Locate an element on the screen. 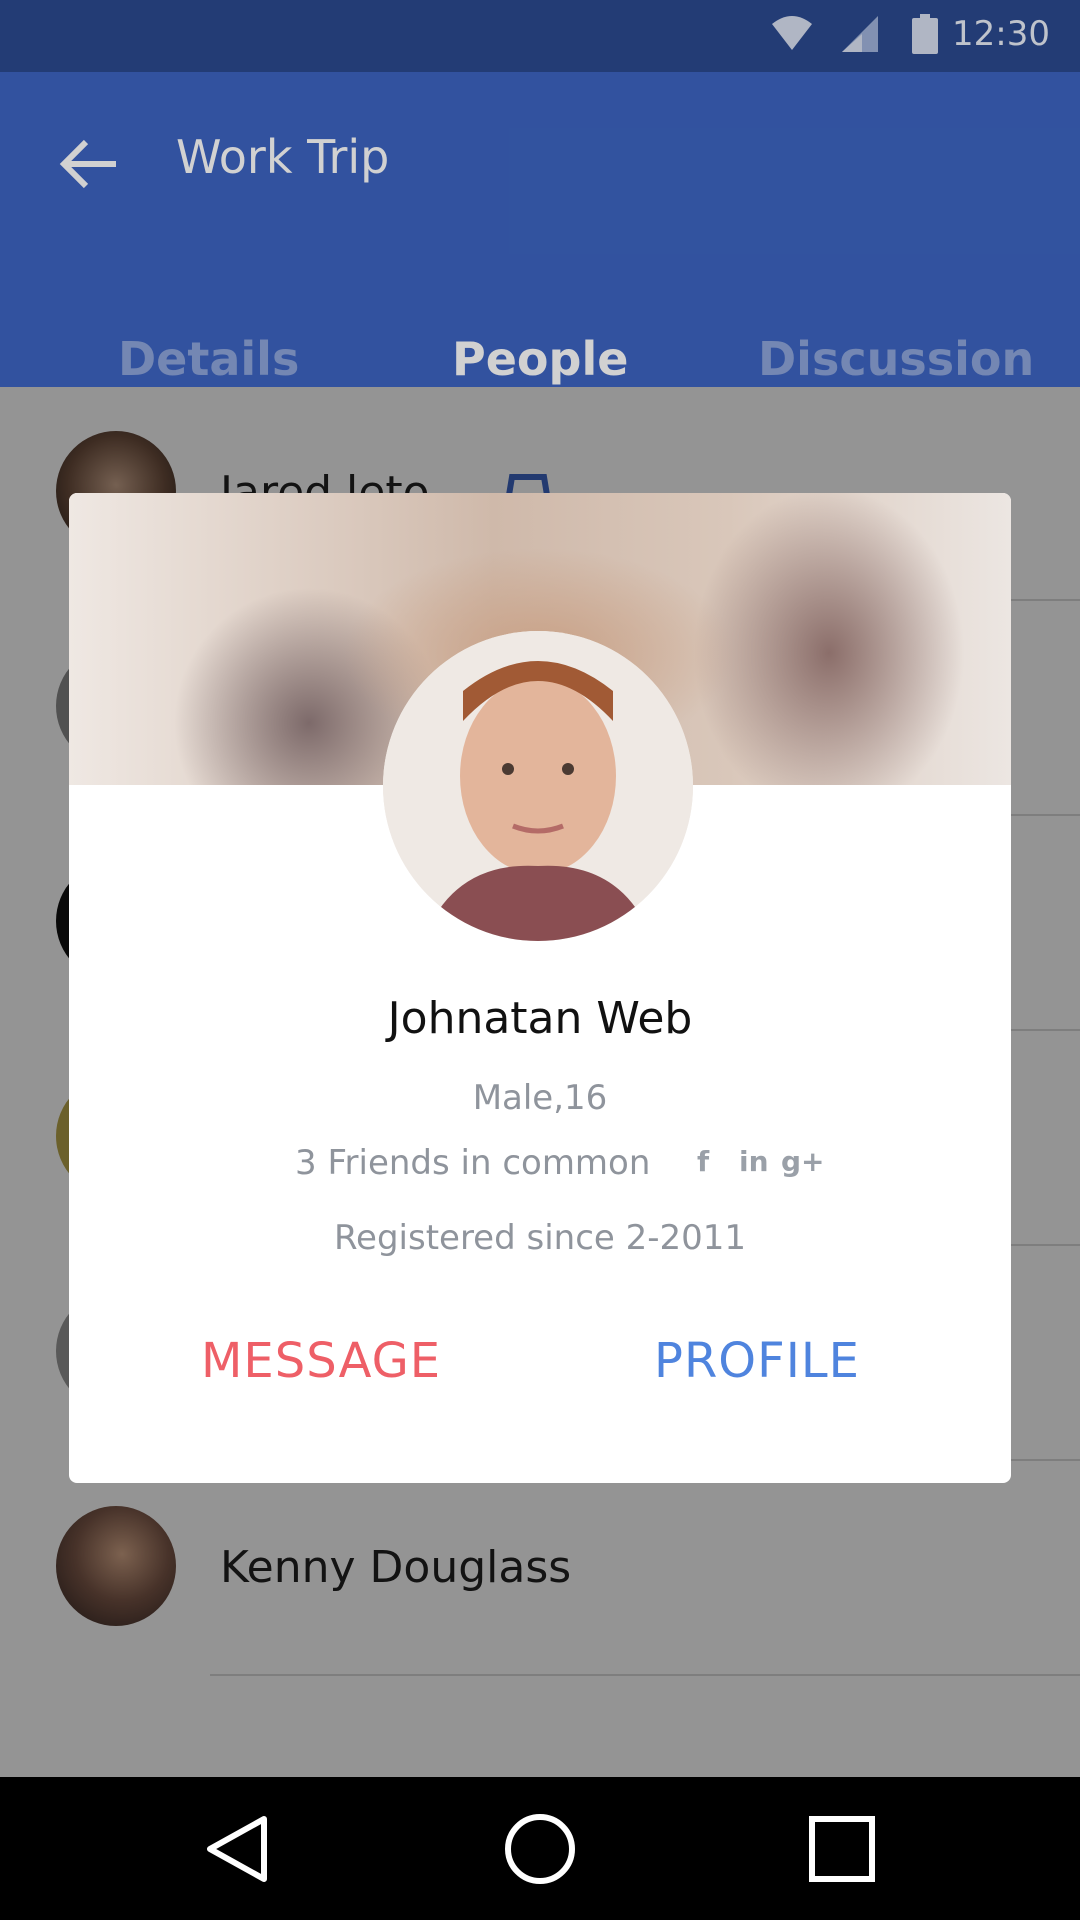 The height and width of the screenshot is (1920, 1080). message-button: MESSAGE is located at coordinates (321, 1361).